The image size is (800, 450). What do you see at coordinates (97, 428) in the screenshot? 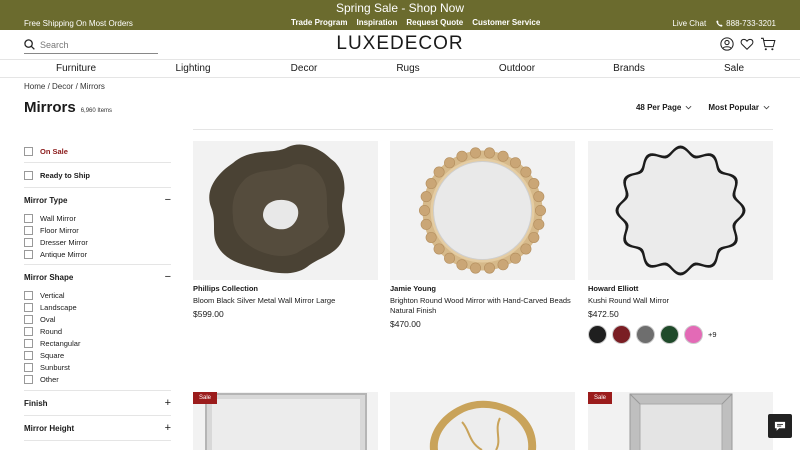
I see `filter-mirror-height-header: Mirror Height +` at bounding box center [97, 428].